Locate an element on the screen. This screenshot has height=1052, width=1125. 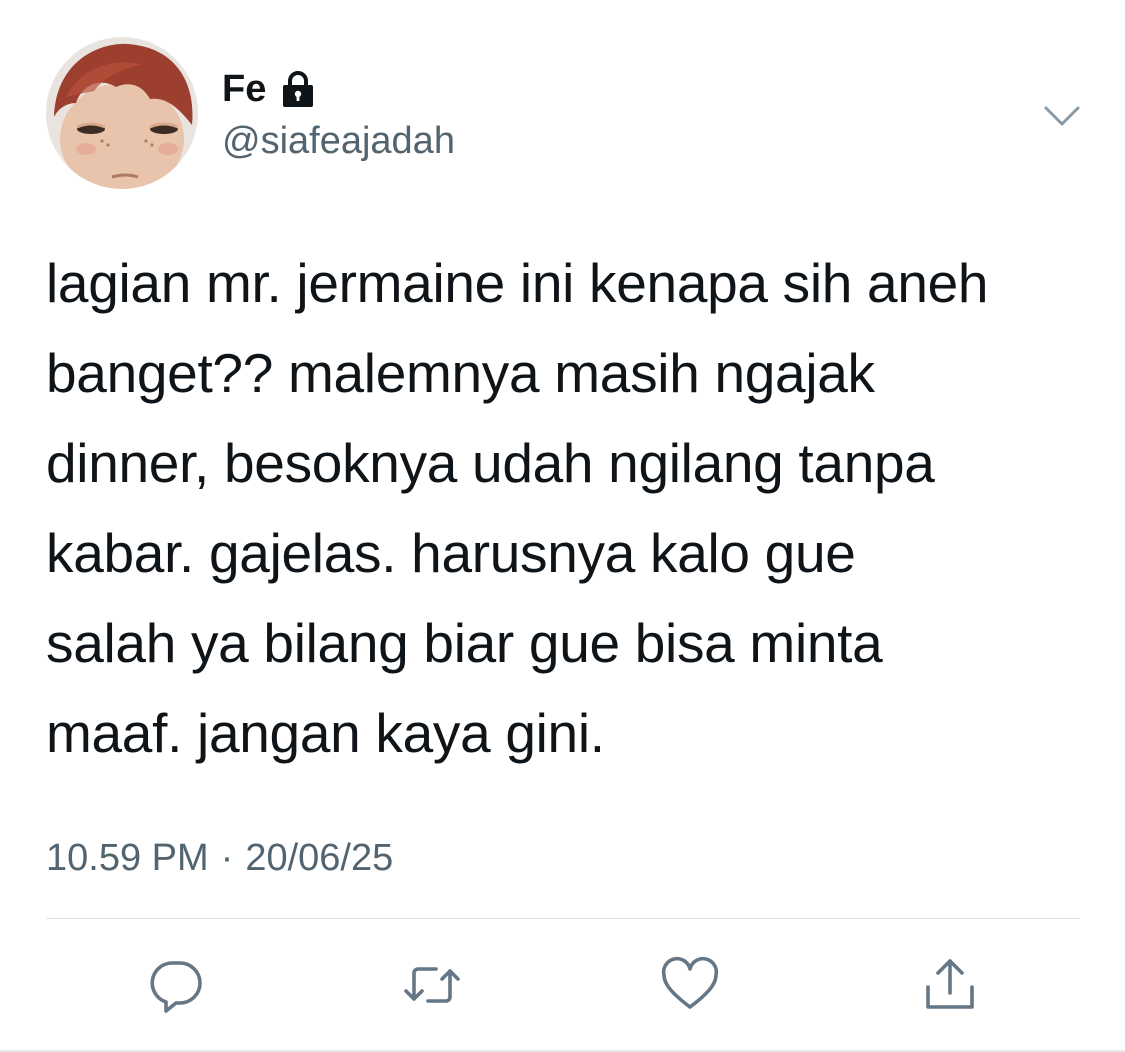
reply-button is located at coordinates (176, 985).